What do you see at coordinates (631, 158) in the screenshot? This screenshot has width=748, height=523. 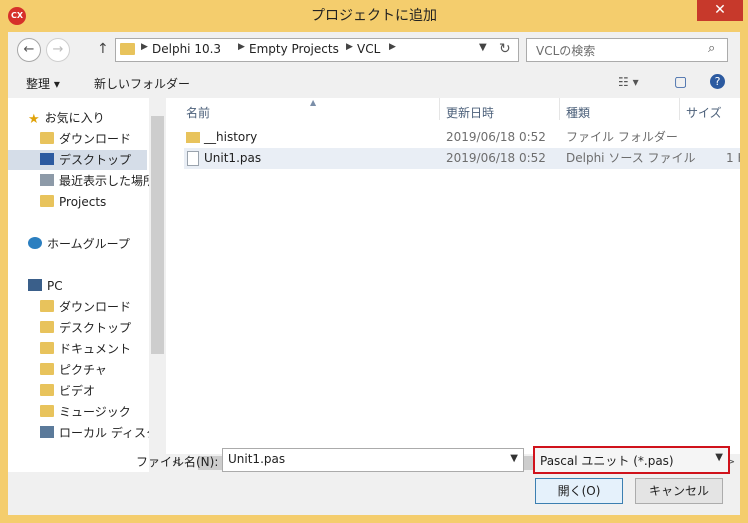 I see `file-type: Delphi ソース ファイル` at bounding box center [631, 158].